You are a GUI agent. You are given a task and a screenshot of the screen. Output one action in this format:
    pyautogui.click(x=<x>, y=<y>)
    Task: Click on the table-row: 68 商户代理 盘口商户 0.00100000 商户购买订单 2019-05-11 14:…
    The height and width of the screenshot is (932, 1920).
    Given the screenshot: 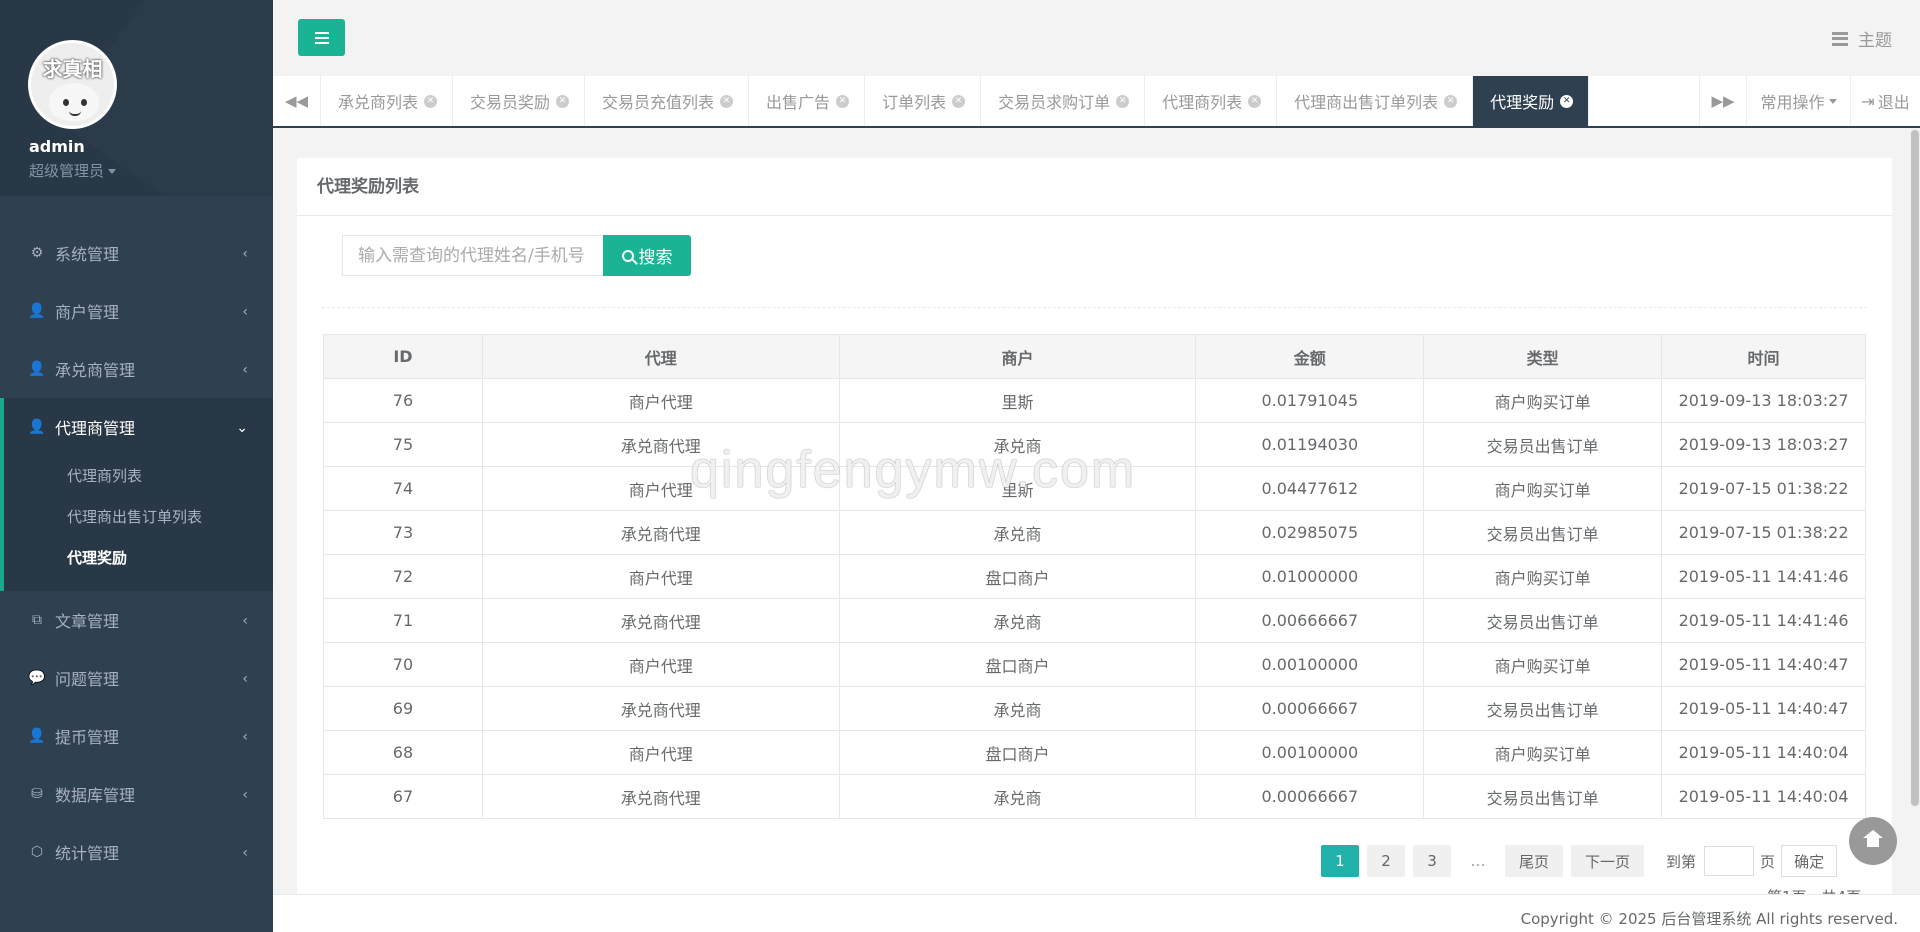 What is the action you would take?
    pyautogui.click(x=1094, y=752)
    